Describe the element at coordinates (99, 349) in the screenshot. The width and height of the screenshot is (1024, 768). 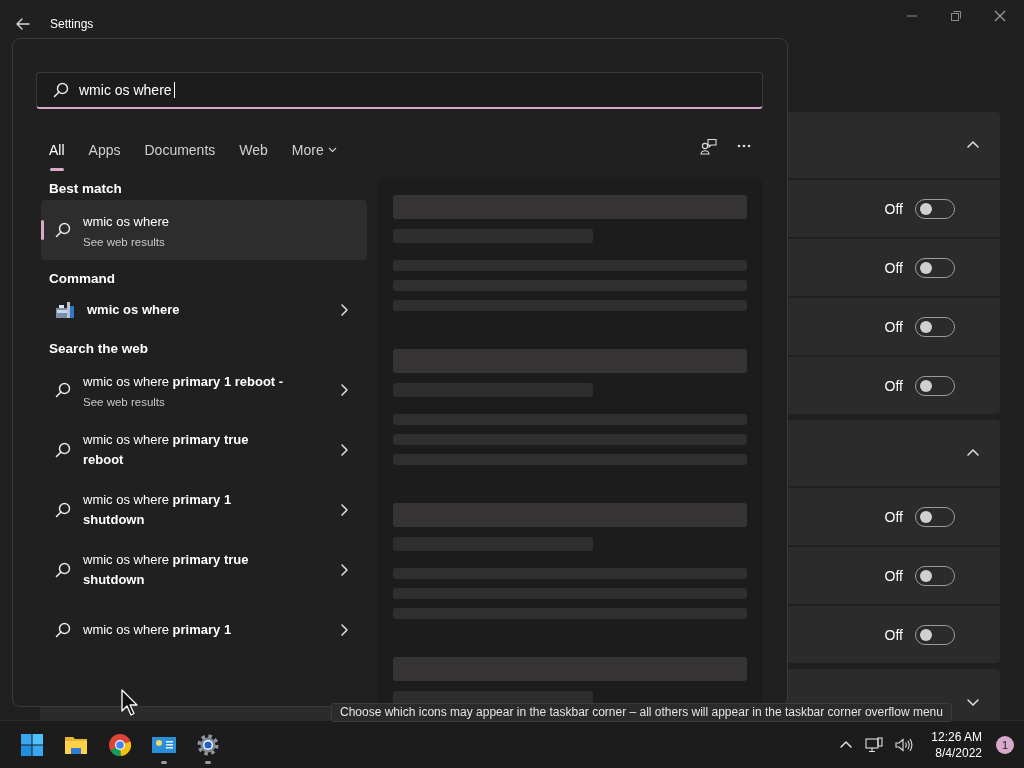
I see `section-heading: Search the web` at that location.